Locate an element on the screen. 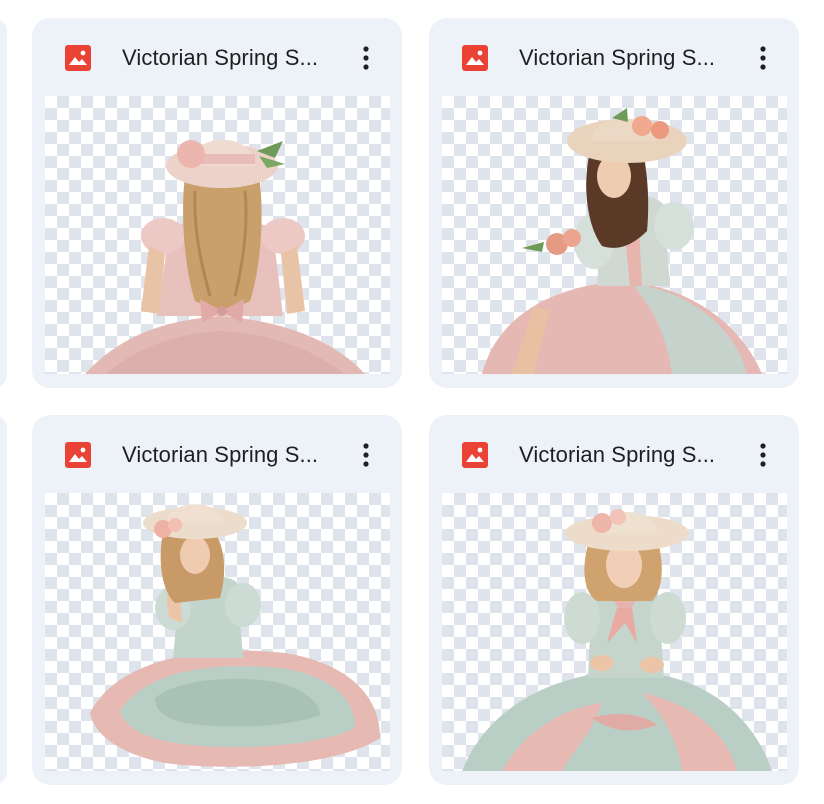  partial-card-left-top is located at coordinates (3, 203).